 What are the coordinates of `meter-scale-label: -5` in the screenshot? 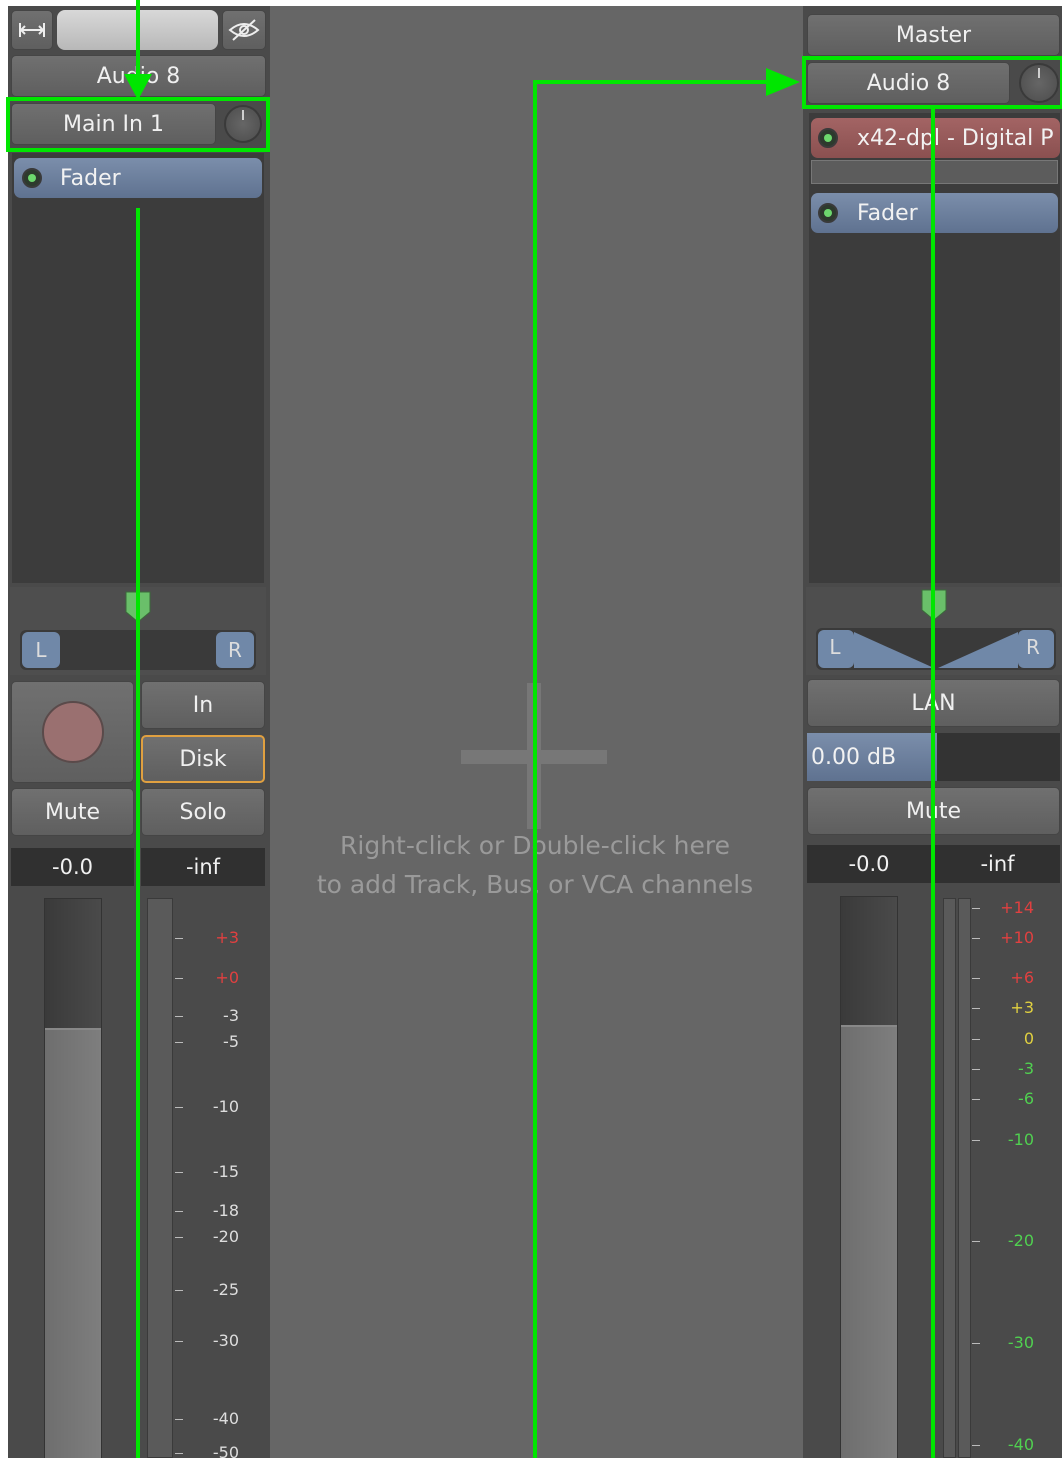 It's located at (231, 1041).